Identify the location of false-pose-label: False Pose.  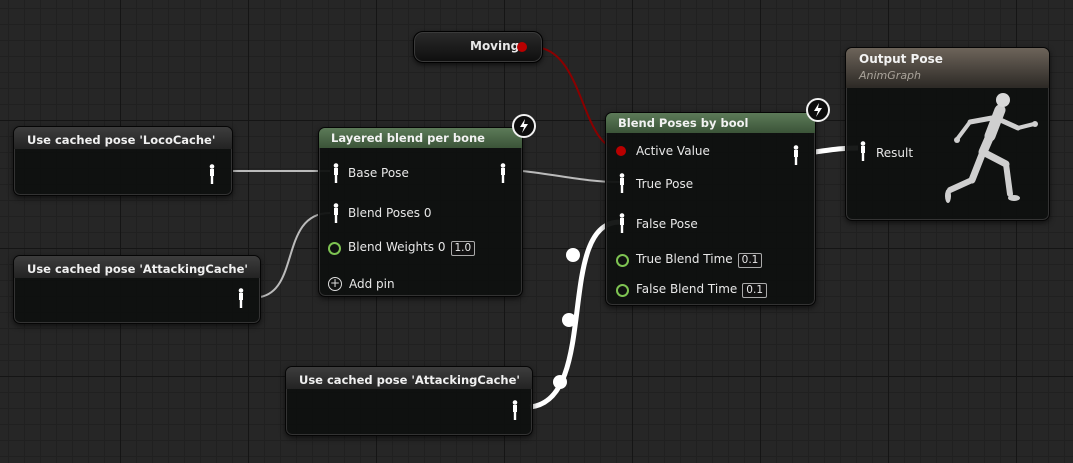
(667, 224).